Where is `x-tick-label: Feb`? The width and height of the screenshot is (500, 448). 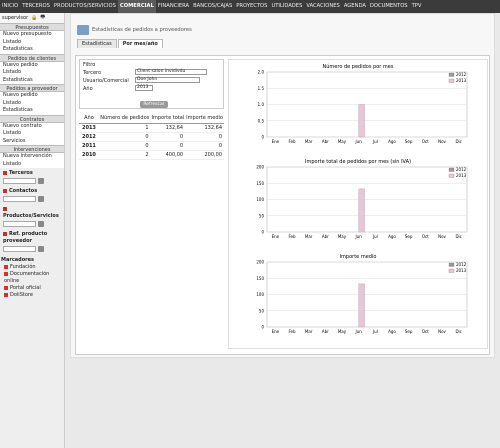
x-tick-label: Feb is located at coordinates (292, 141).